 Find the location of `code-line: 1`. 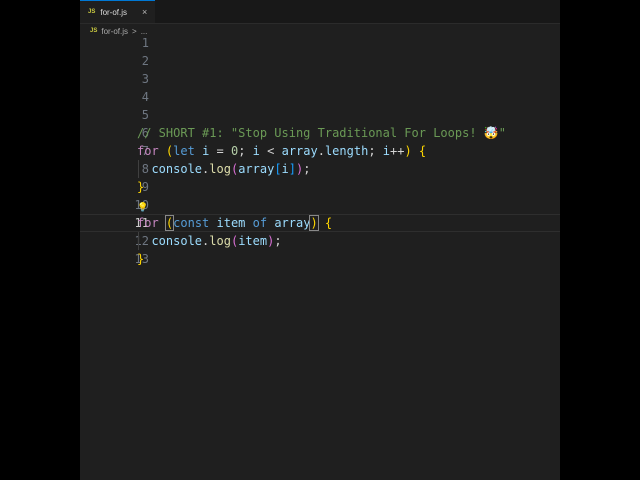

code-line: 1 is located at coordinates (320, 43).